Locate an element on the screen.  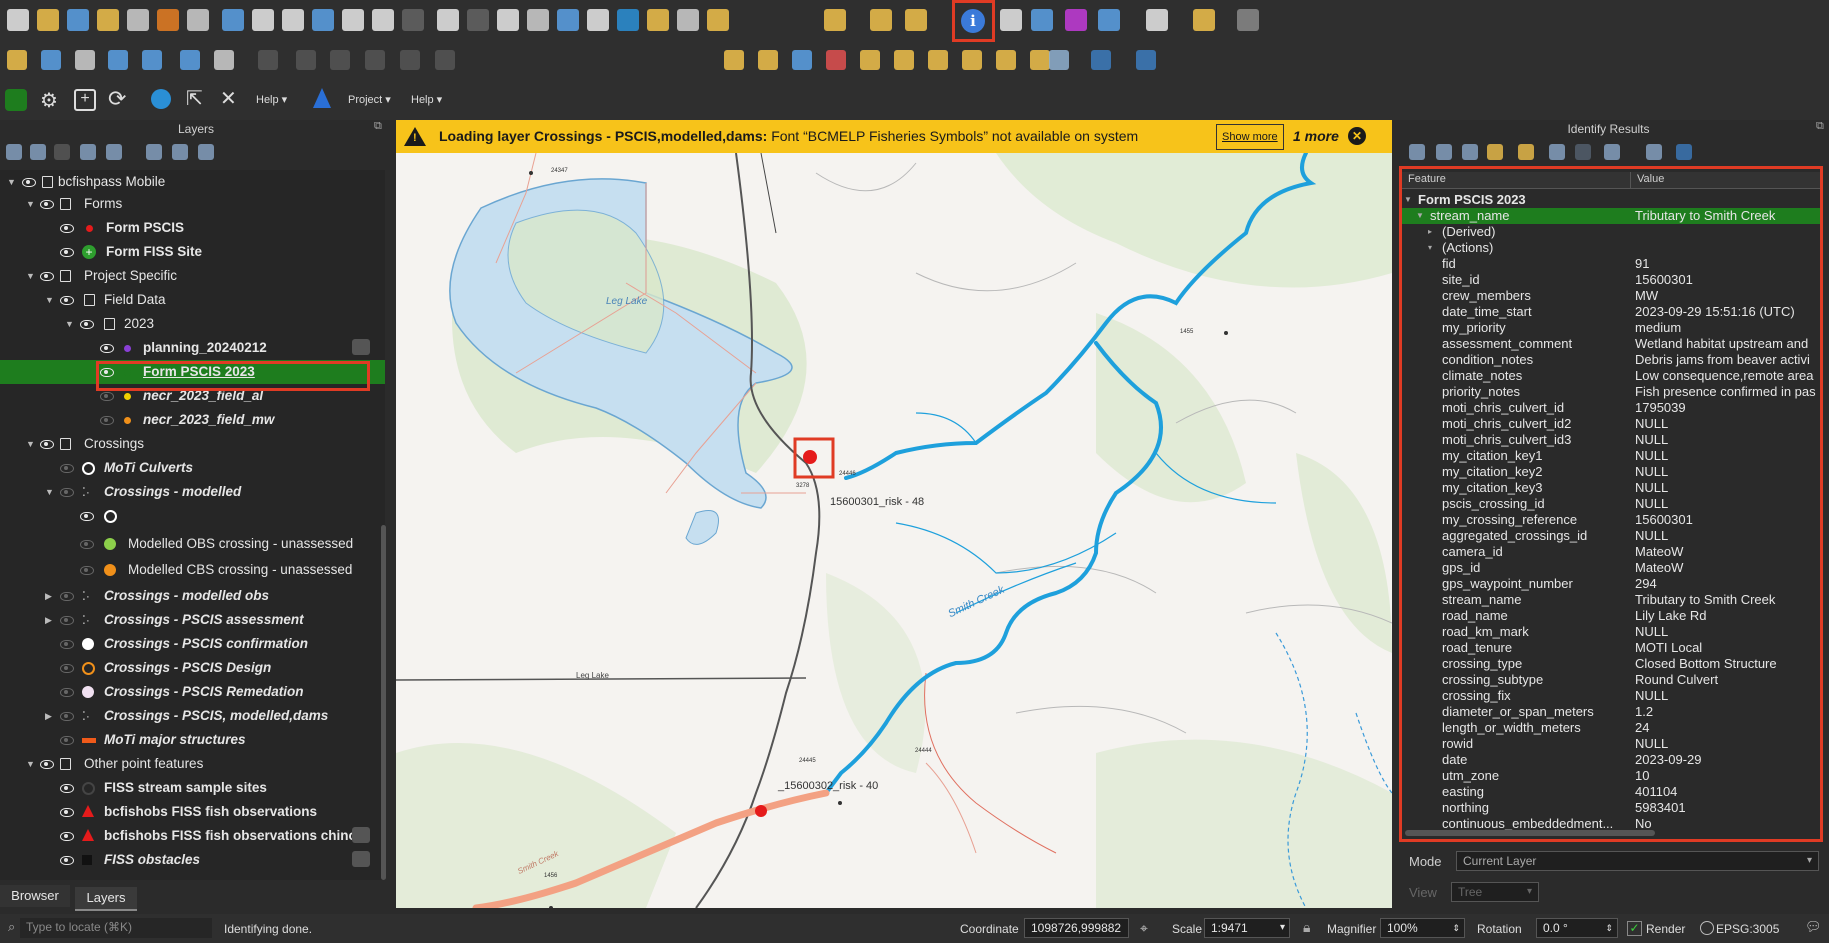
layer-tree-row is located at coordinates (192, 516).